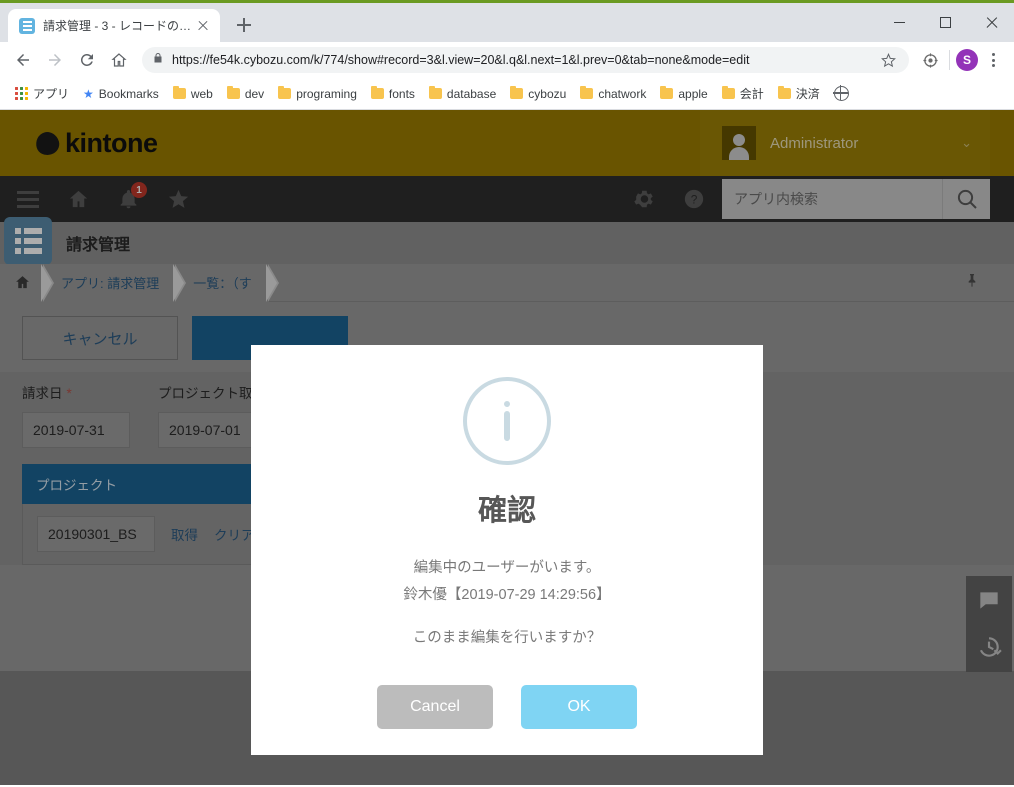 The height and width of the screenshot is (787, 1014). I want to click on bookmark-fonts: fonts, so click(393, 94).